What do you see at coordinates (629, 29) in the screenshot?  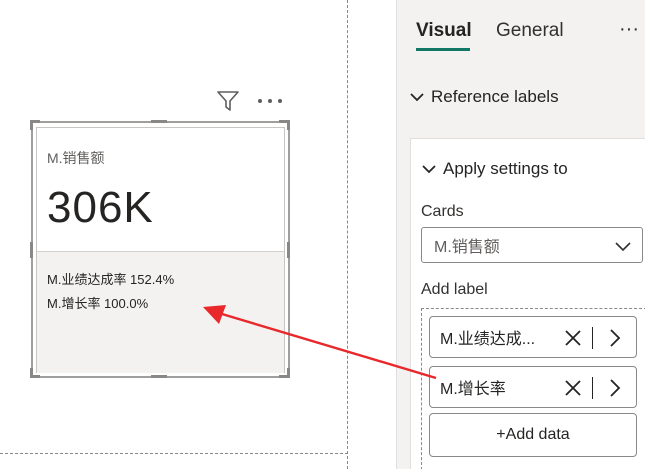 I see `pane-more-options-icon: ···` at bounding box center [629, 29].